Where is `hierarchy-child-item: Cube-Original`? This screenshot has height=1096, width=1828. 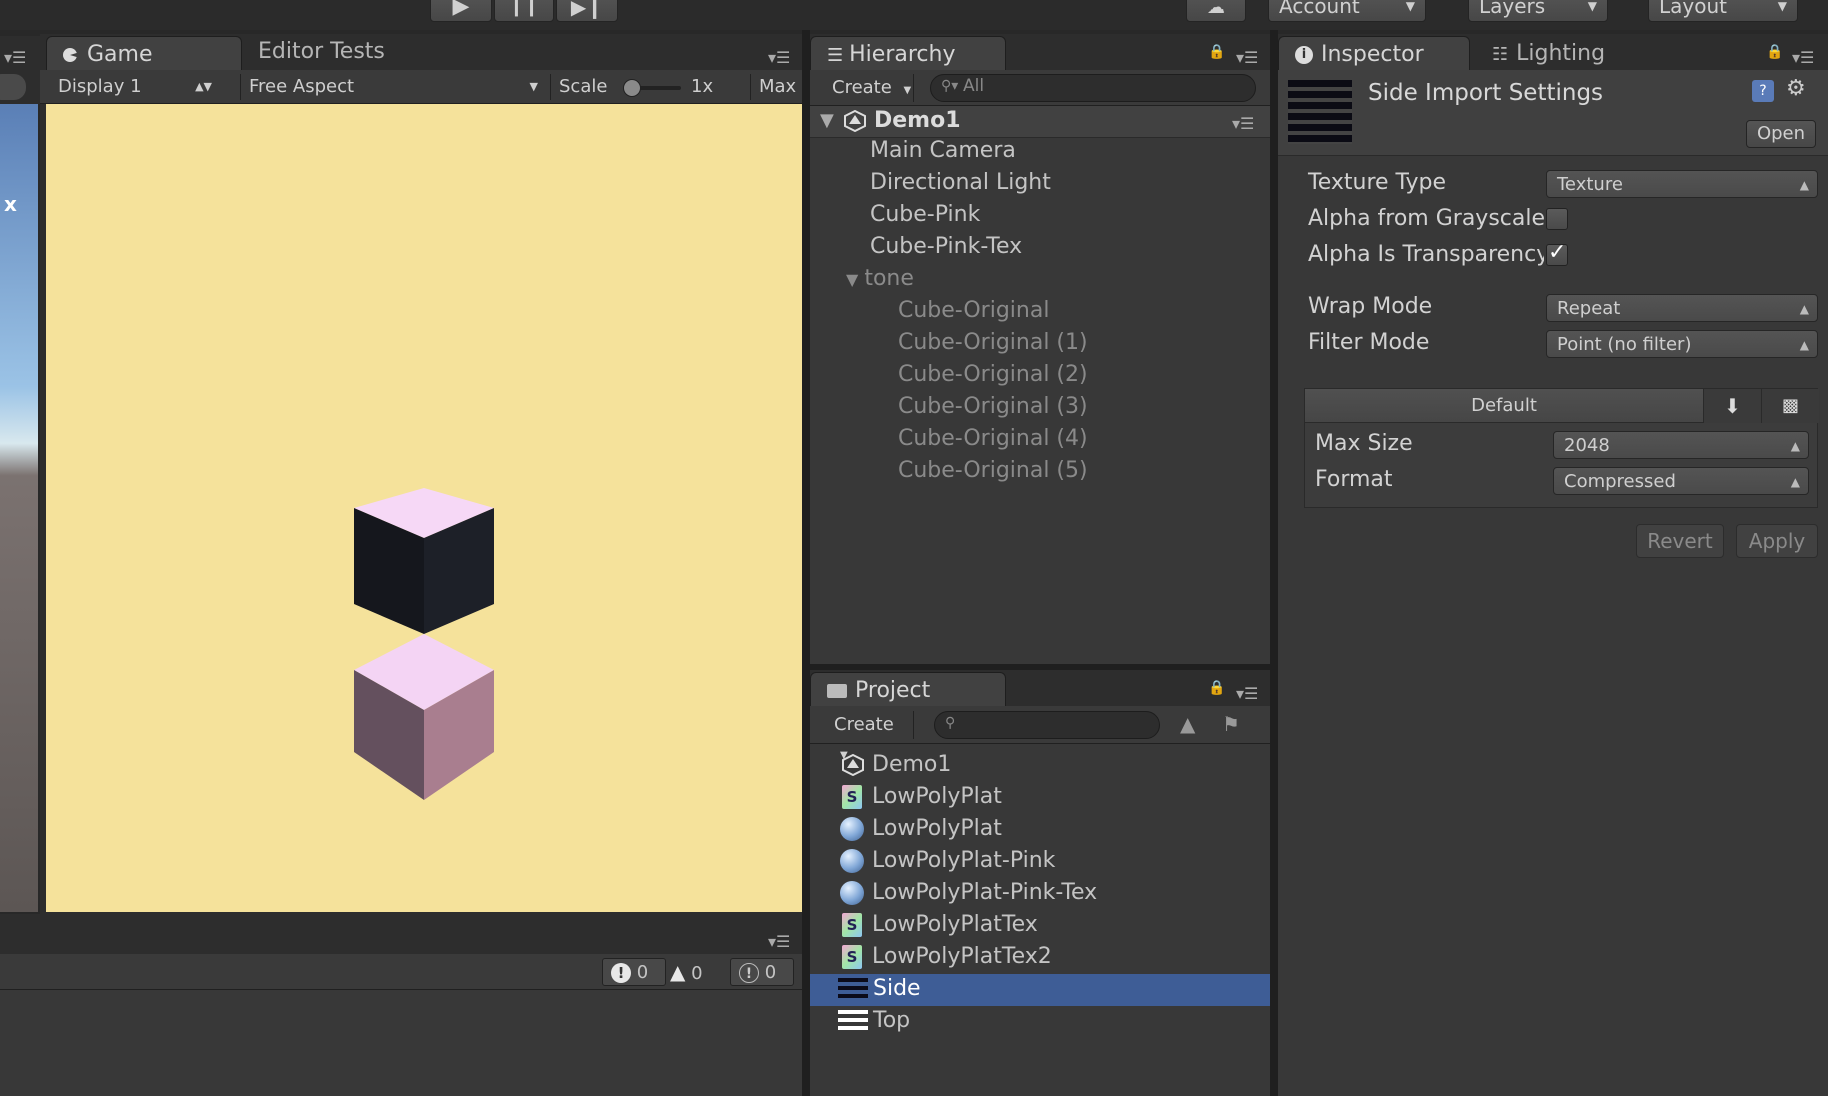 hierarchy-child-item: Cube-Original is located at coordinates (973, 310).